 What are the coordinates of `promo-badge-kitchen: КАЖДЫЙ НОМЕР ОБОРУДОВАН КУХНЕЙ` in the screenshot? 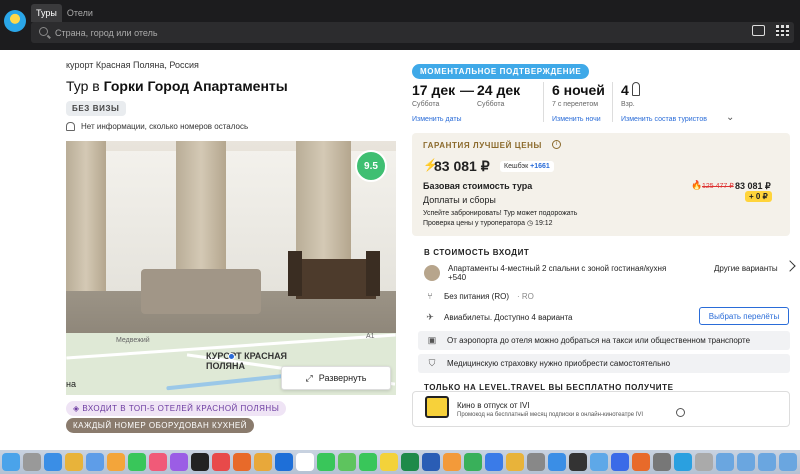 It's located at (160, 425).